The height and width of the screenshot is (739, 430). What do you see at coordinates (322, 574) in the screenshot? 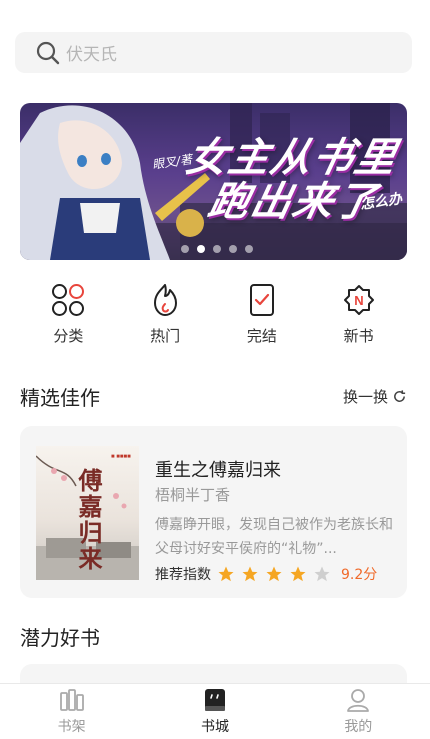
I see `star-empty-icon` at bounding box center [322, 574].